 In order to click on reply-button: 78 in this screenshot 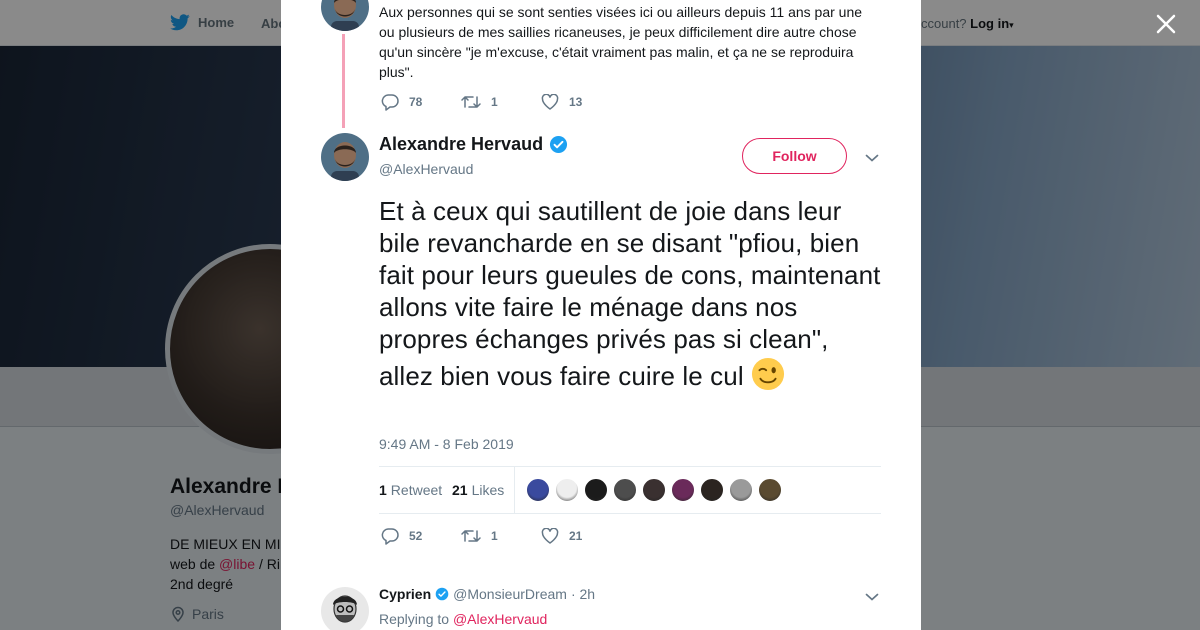, I will do `click(421, 102)`.